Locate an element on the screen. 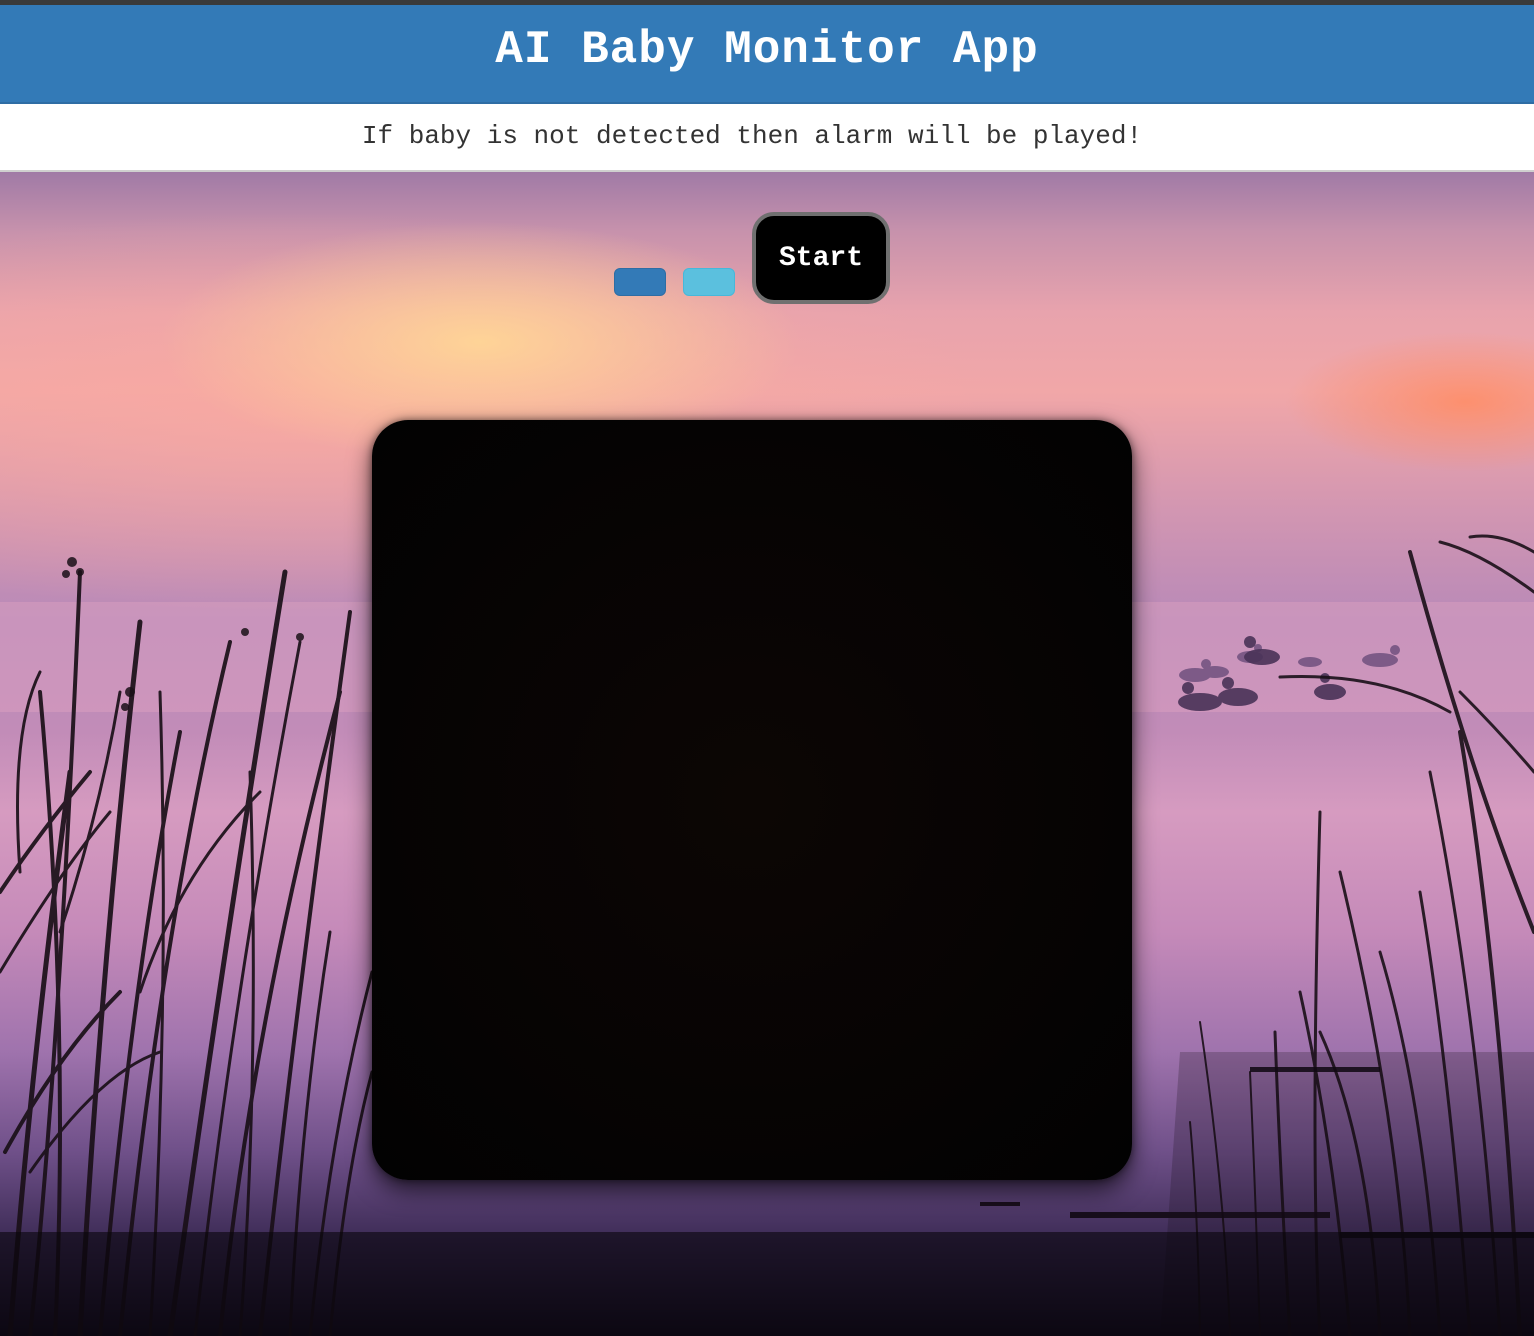 The width and height of the screenshot is (1534, 1336). app-header: AI Baby Monitor App is located at coordinates (767, 54).